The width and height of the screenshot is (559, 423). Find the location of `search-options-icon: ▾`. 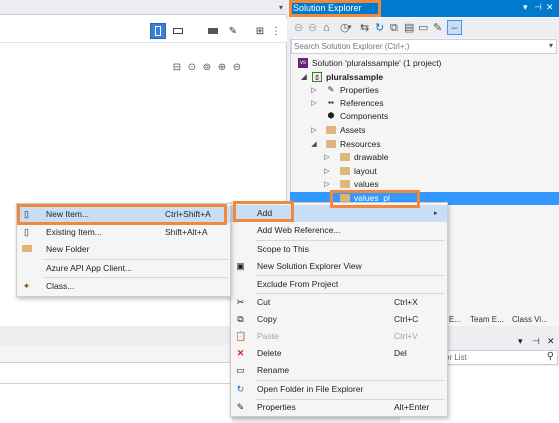

search-options-icon: ▾ is located at coordinates (551, 45).